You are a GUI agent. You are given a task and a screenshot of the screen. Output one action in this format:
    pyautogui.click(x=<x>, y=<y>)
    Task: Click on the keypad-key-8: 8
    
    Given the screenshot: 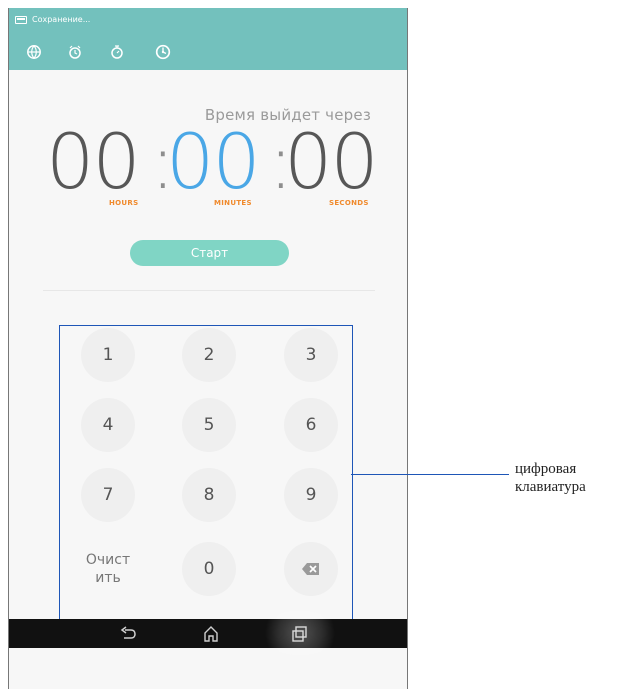 What is the action you would take?
    pyautogui.click(x=209, y=495)
    